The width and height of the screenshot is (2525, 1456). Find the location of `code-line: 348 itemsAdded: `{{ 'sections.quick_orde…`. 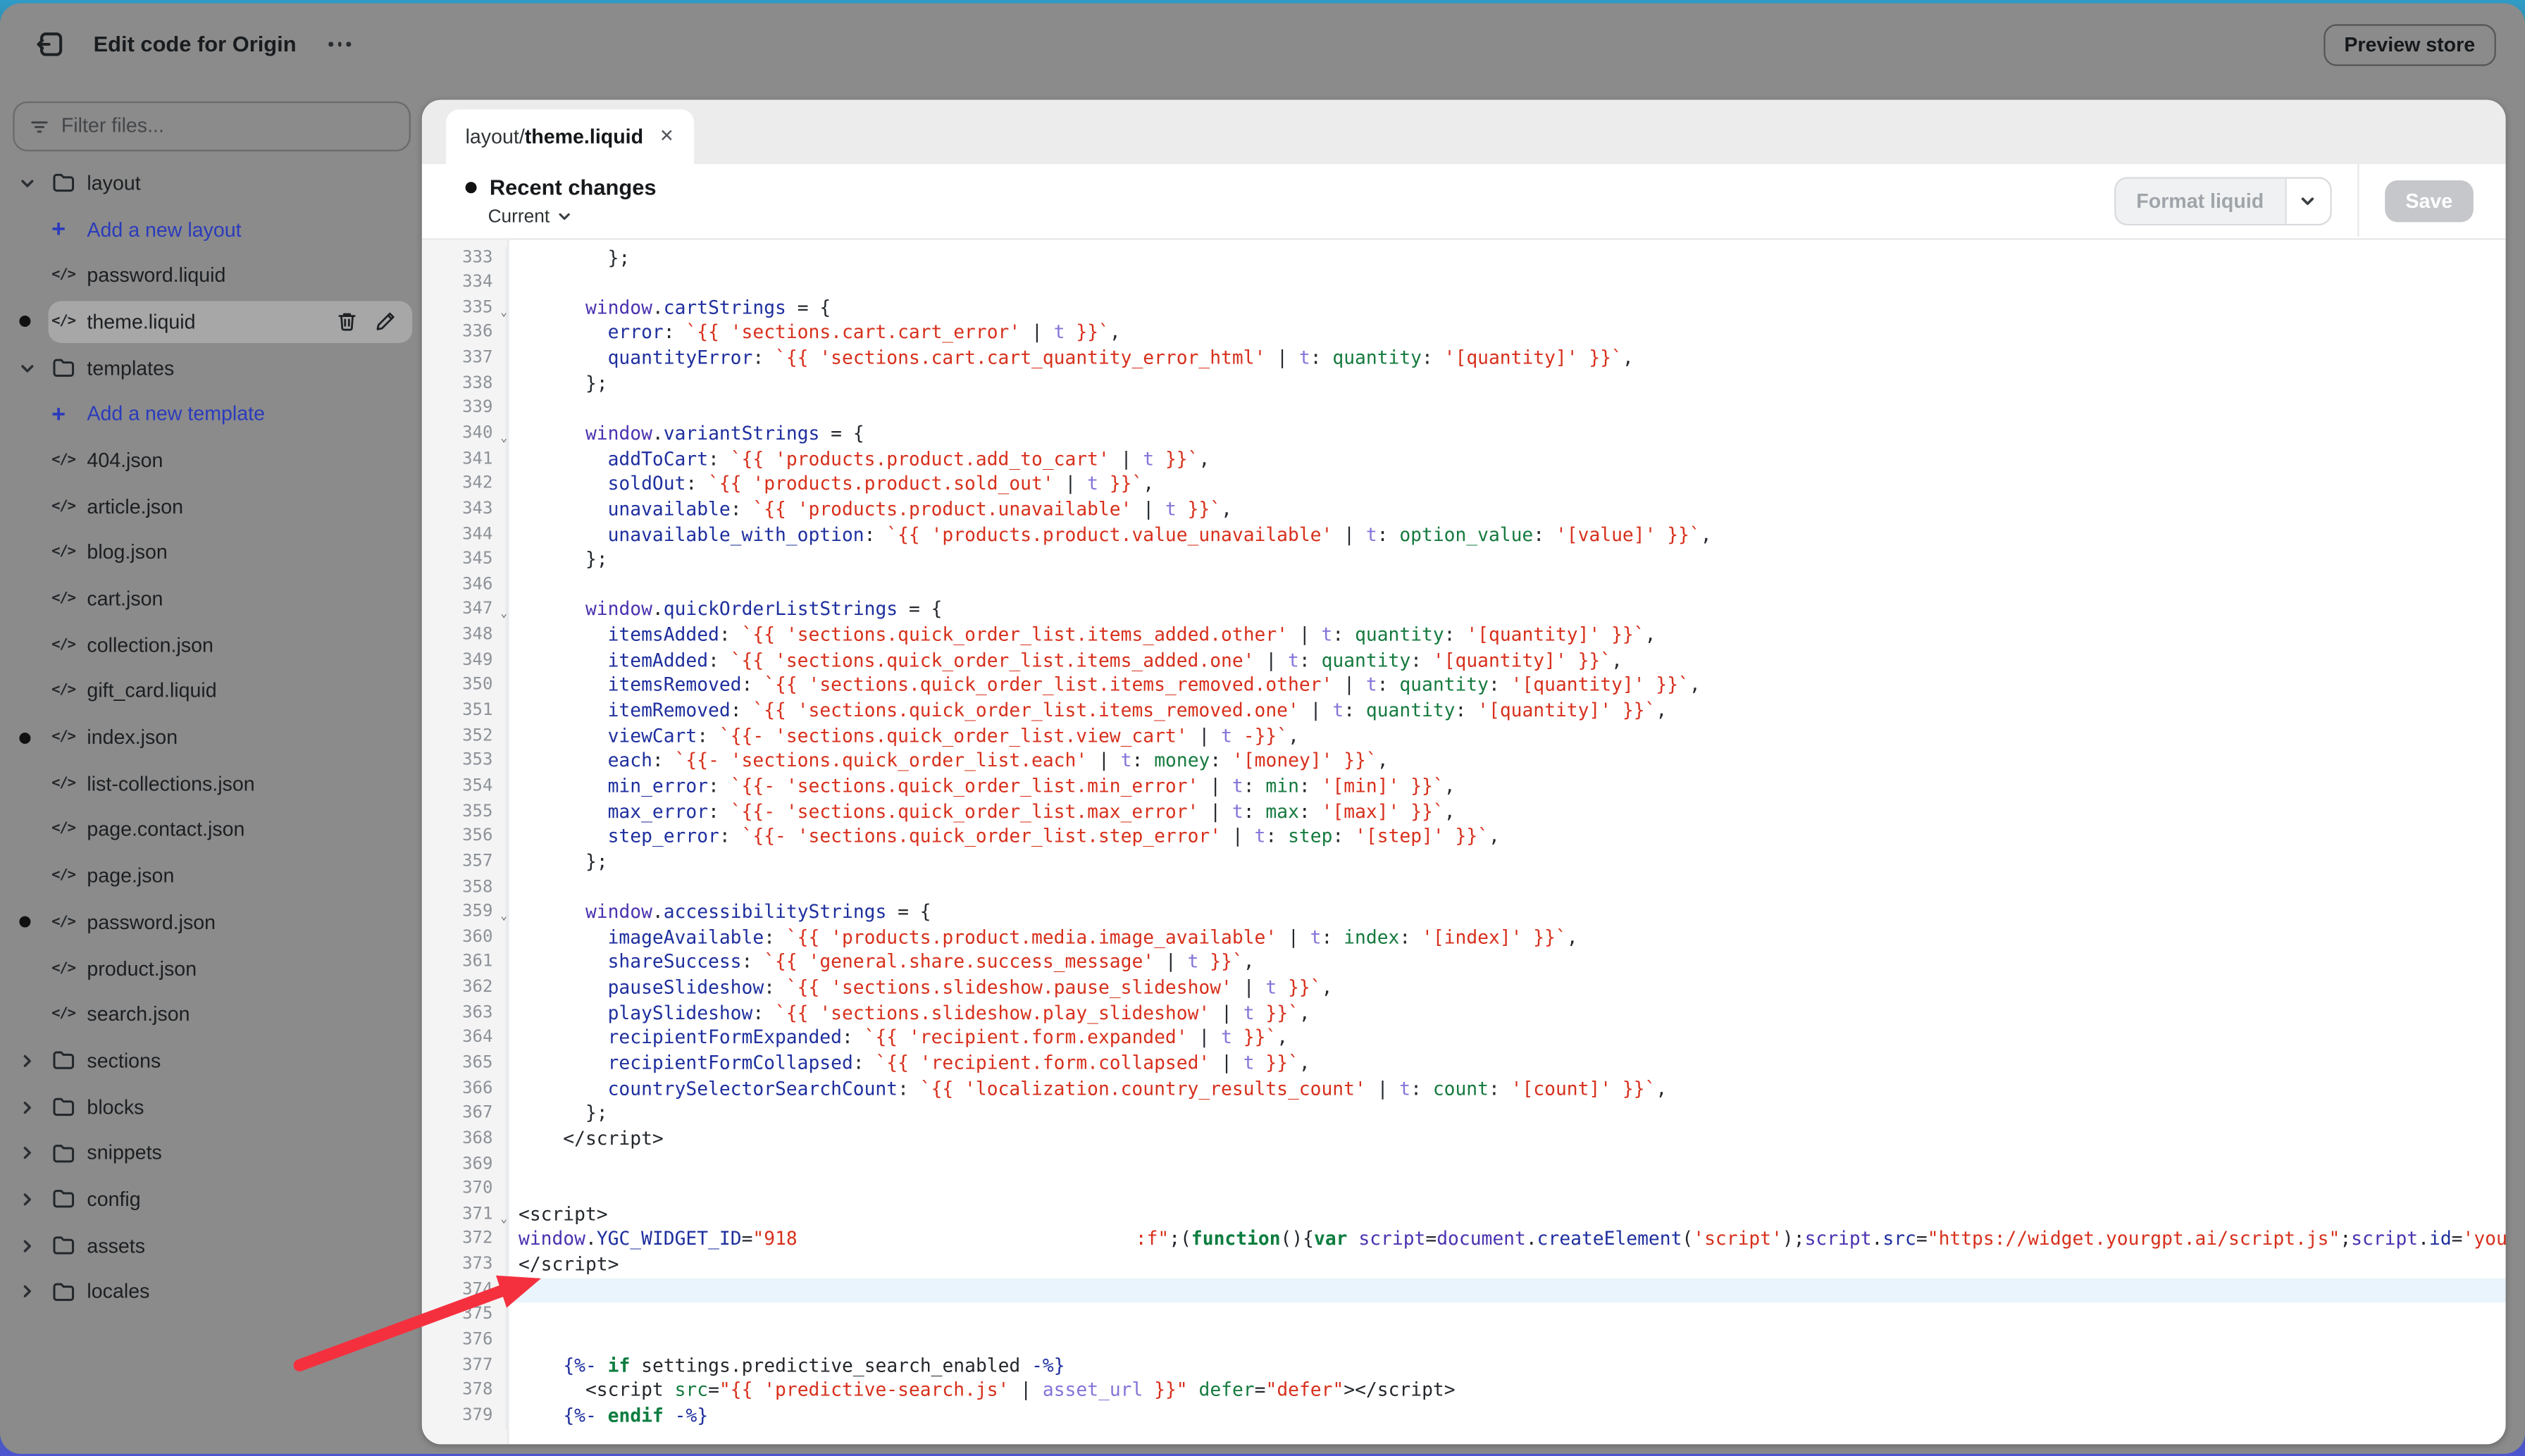

code-line: 348 itemsAdded: `{{ 'sections.quick_orde… is located at coordinates (1463, 636).